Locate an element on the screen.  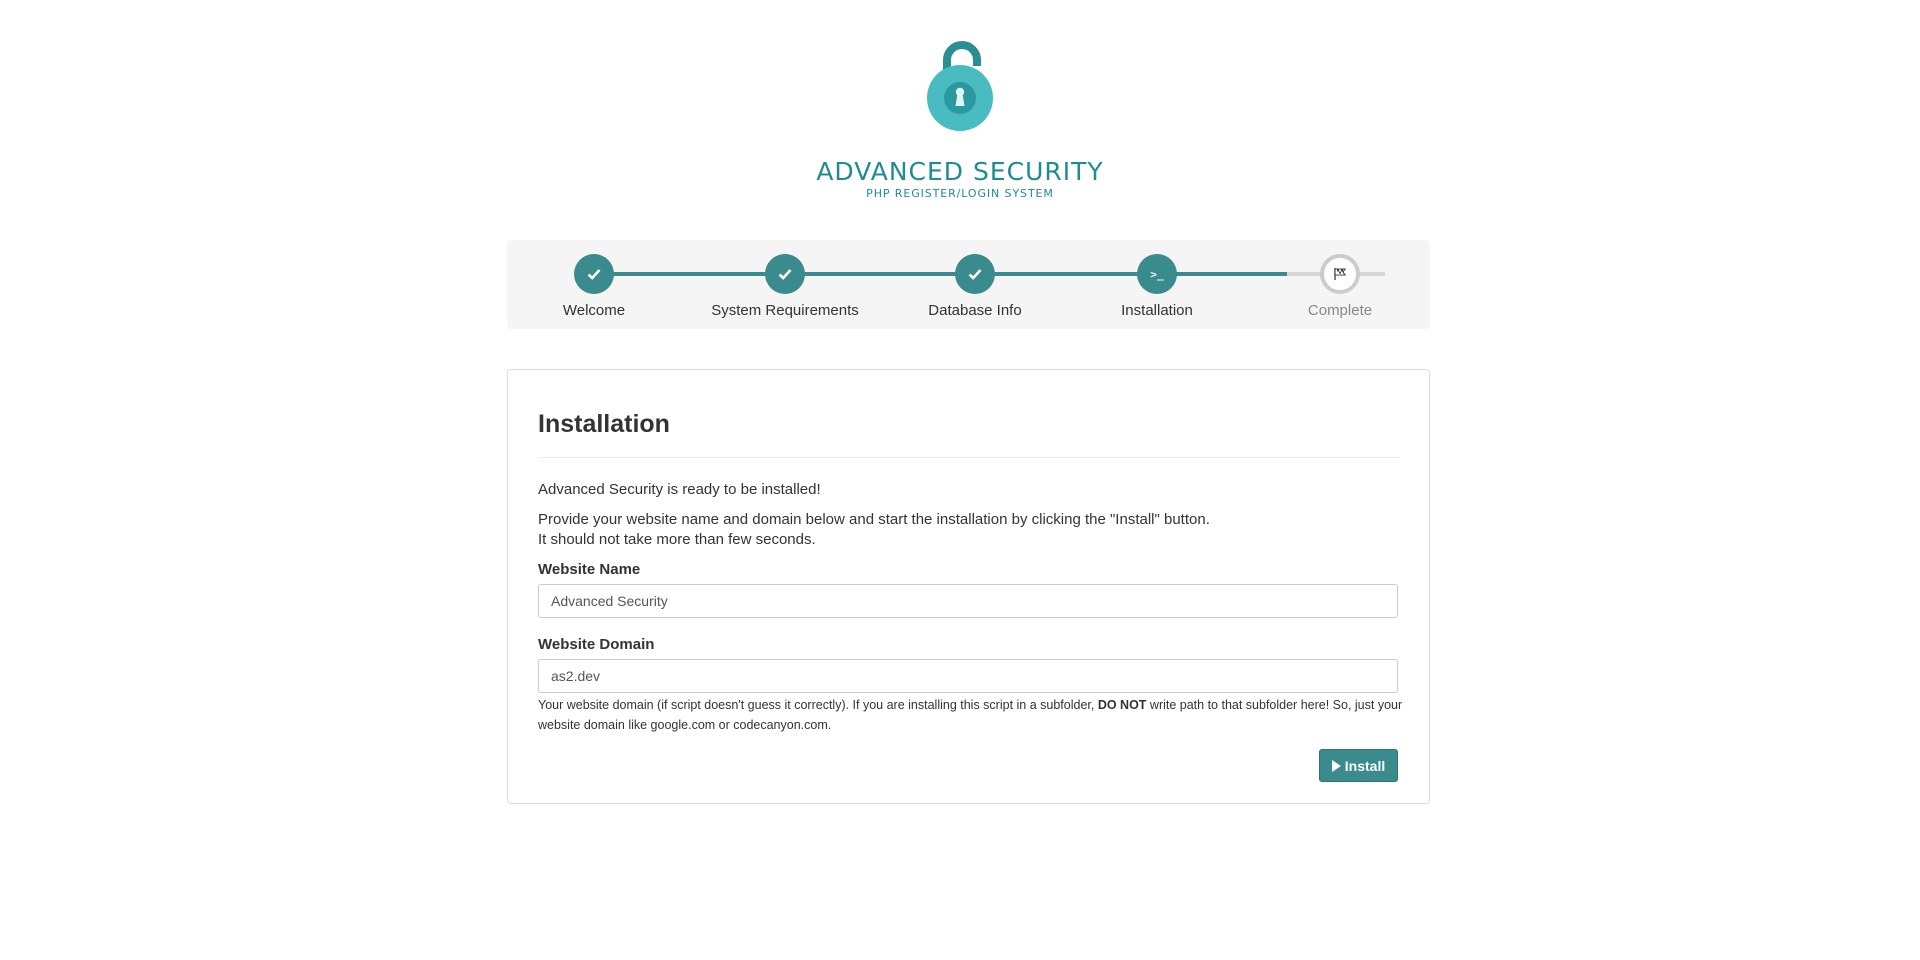
step-database-info: Database Info is located at coordinates (975, 286).